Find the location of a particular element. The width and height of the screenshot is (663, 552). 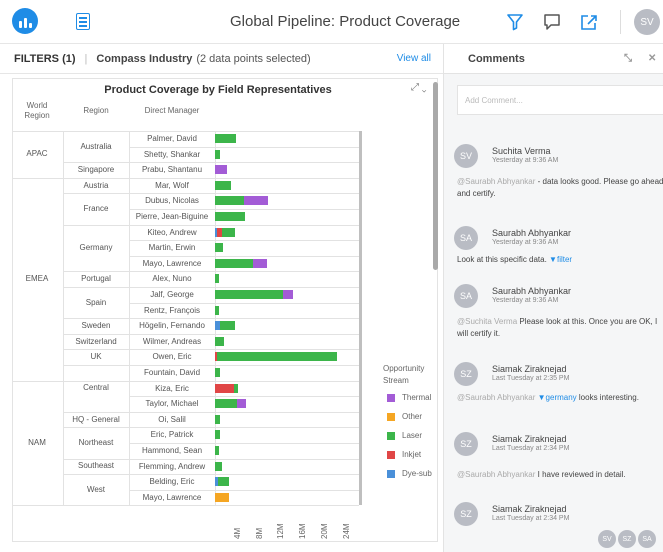

comment-avatar: SV is located at coordinates (466, 156).